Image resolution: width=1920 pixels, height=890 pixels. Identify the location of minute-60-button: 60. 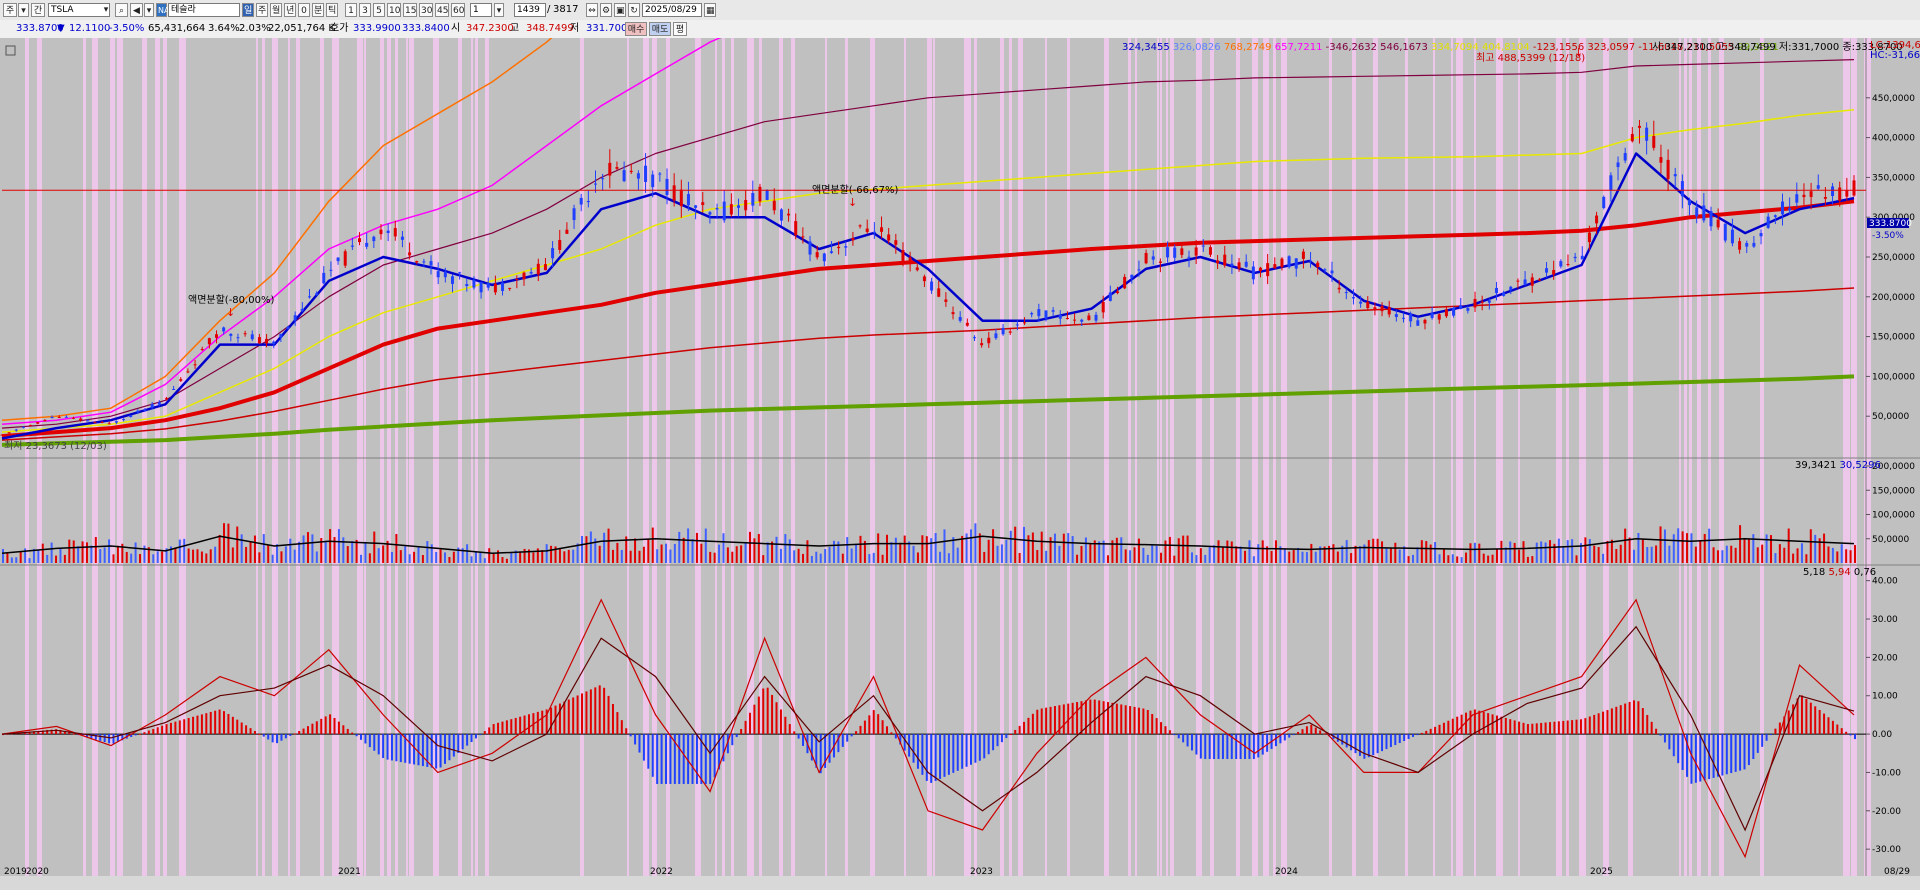
(458, 10).